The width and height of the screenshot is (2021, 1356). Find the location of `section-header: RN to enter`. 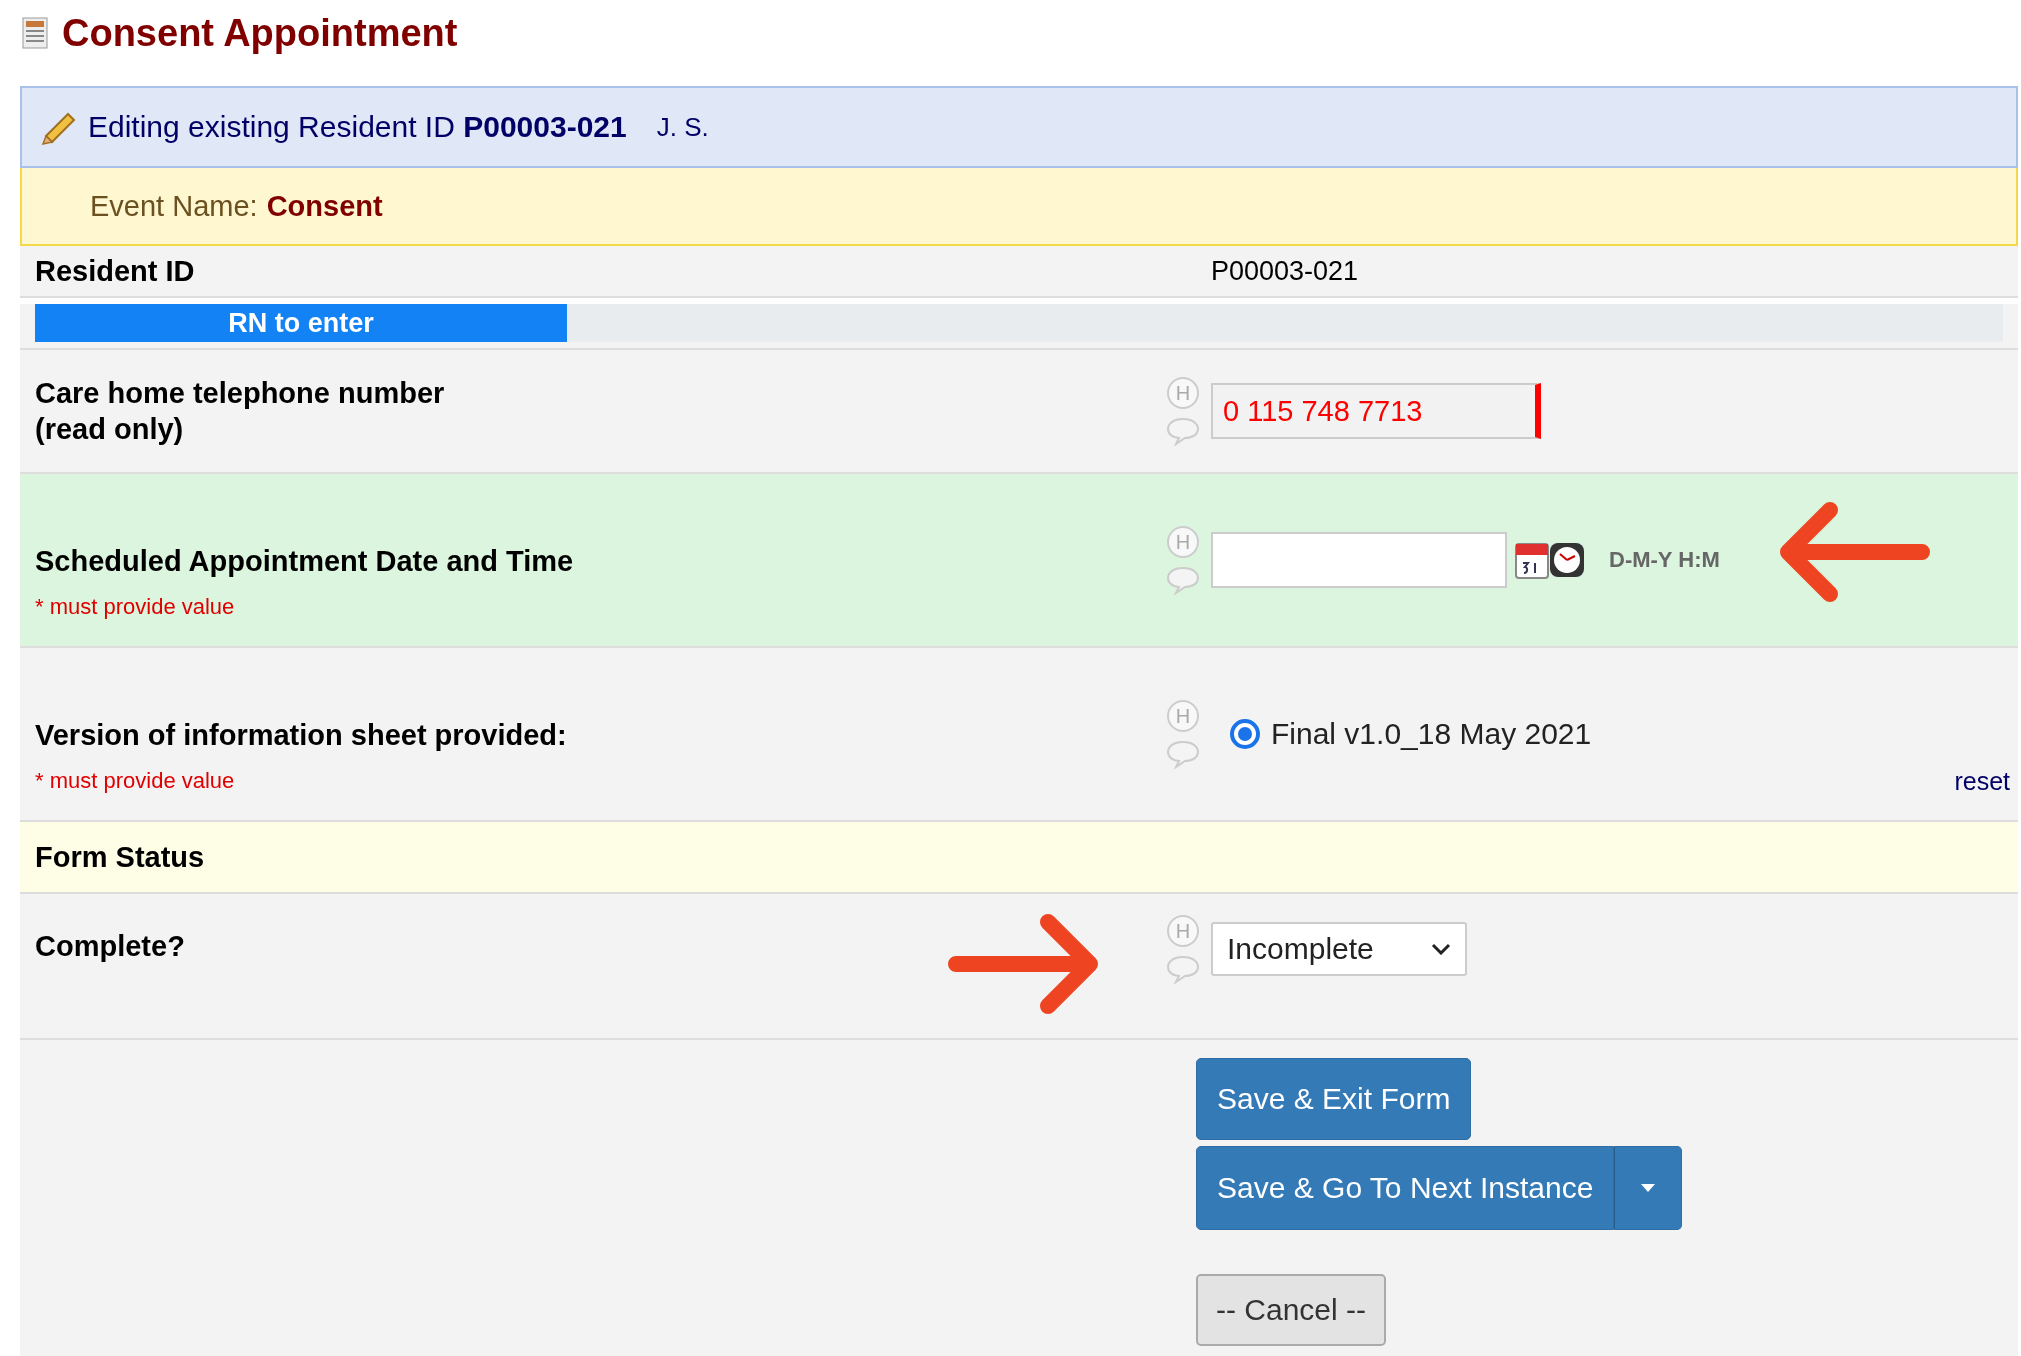

section-header: RN to enter is located at coordinates (301, 323).